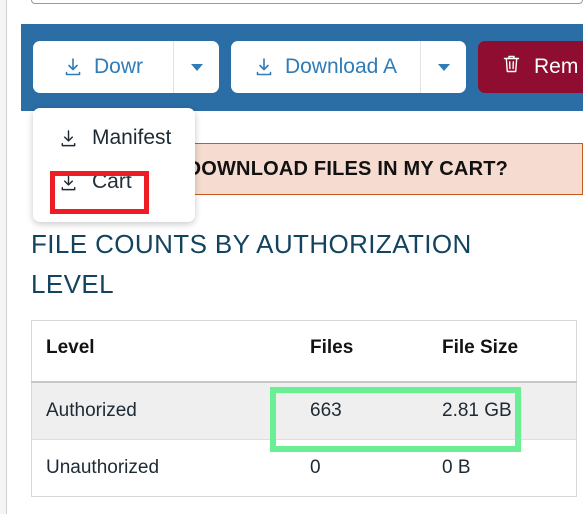 This screenshot has width=583, height=514. I want to click on download-button: Dowr, so click(103, 67).